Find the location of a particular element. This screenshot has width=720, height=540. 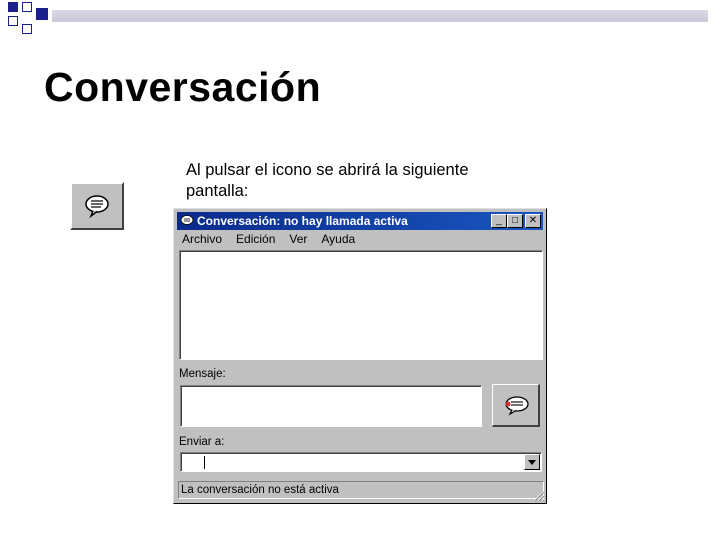

page-title: Conversación is located at coordinates (183, 87).